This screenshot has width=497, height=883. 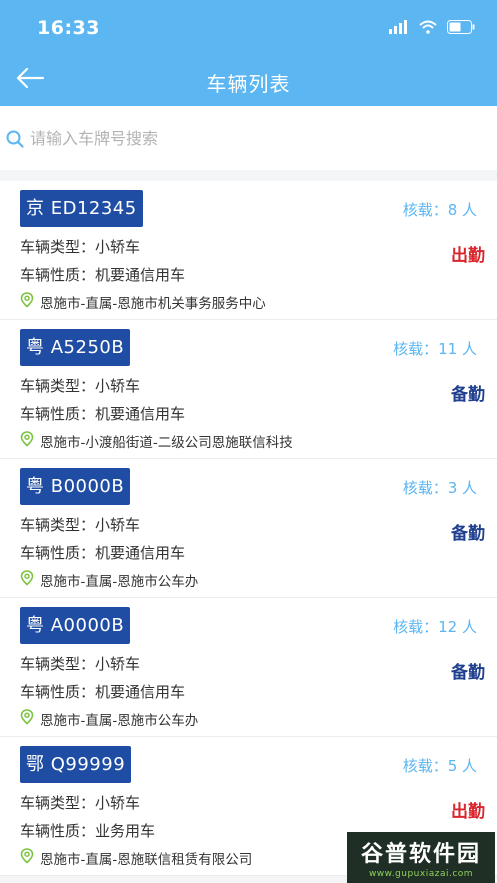 What do you see at coordinates (81, 208) in the screenshot?
I see `plate-badge: 京 ED12345` at bounding box center [81, 208].